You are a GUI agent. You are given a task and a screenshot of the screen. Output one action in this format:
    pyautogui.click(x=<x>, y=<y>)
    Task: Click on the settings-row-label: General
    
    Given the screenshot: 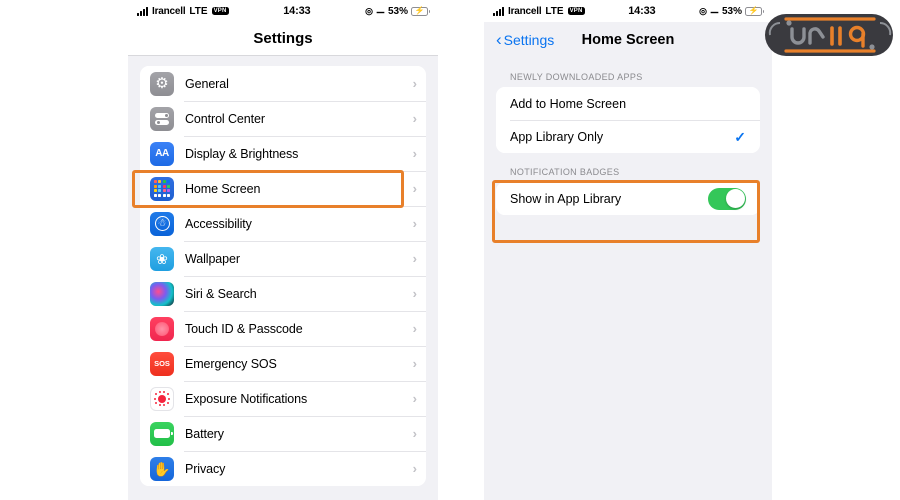 What is the action you would take?
    pyautogui.click(x=207, y=83)
    